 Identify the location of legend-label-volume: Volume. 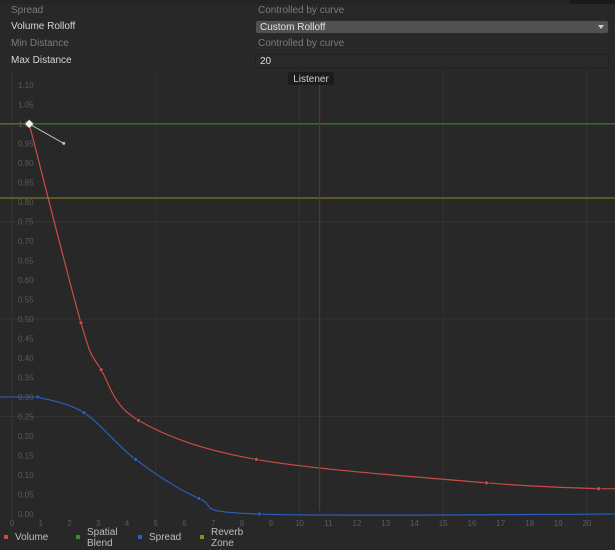
(32, 537).